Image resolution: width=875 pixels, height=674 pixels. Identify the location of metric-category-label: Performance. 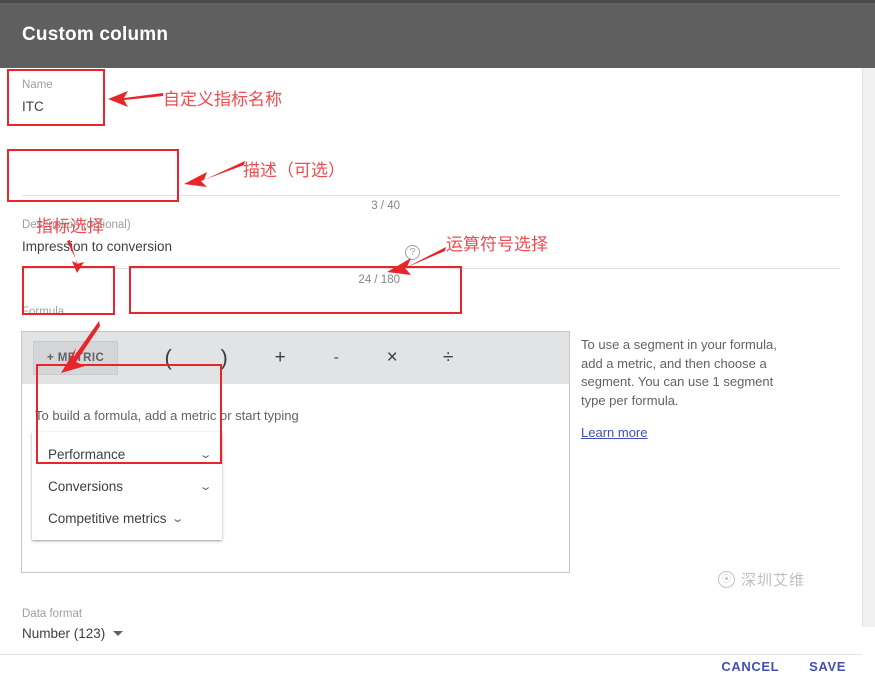
(87, 454).